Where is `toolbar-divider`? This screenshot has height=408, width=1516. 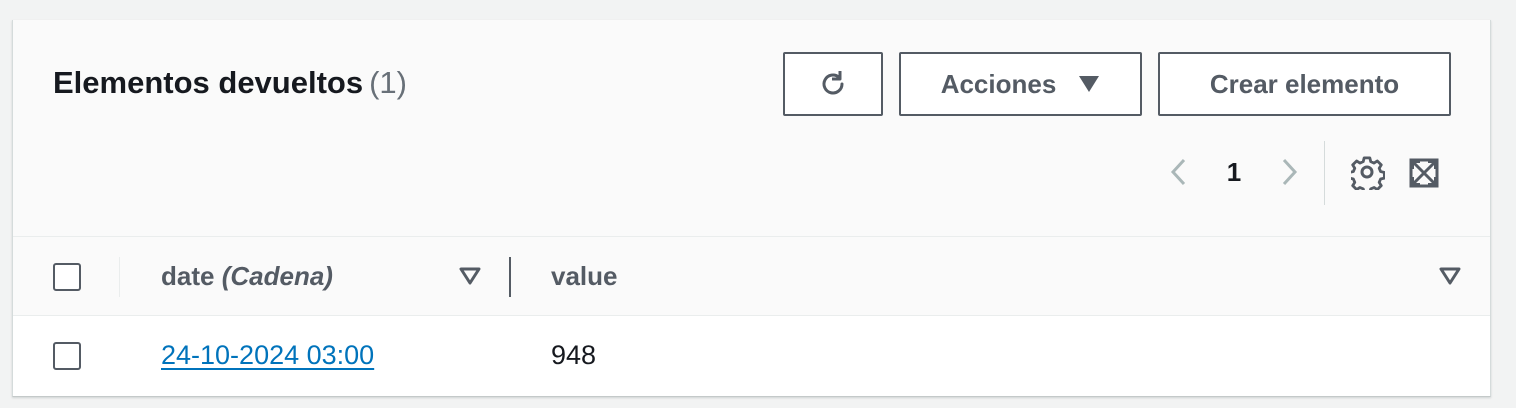 toolbar-divider is located at coordinates (1324, 173).